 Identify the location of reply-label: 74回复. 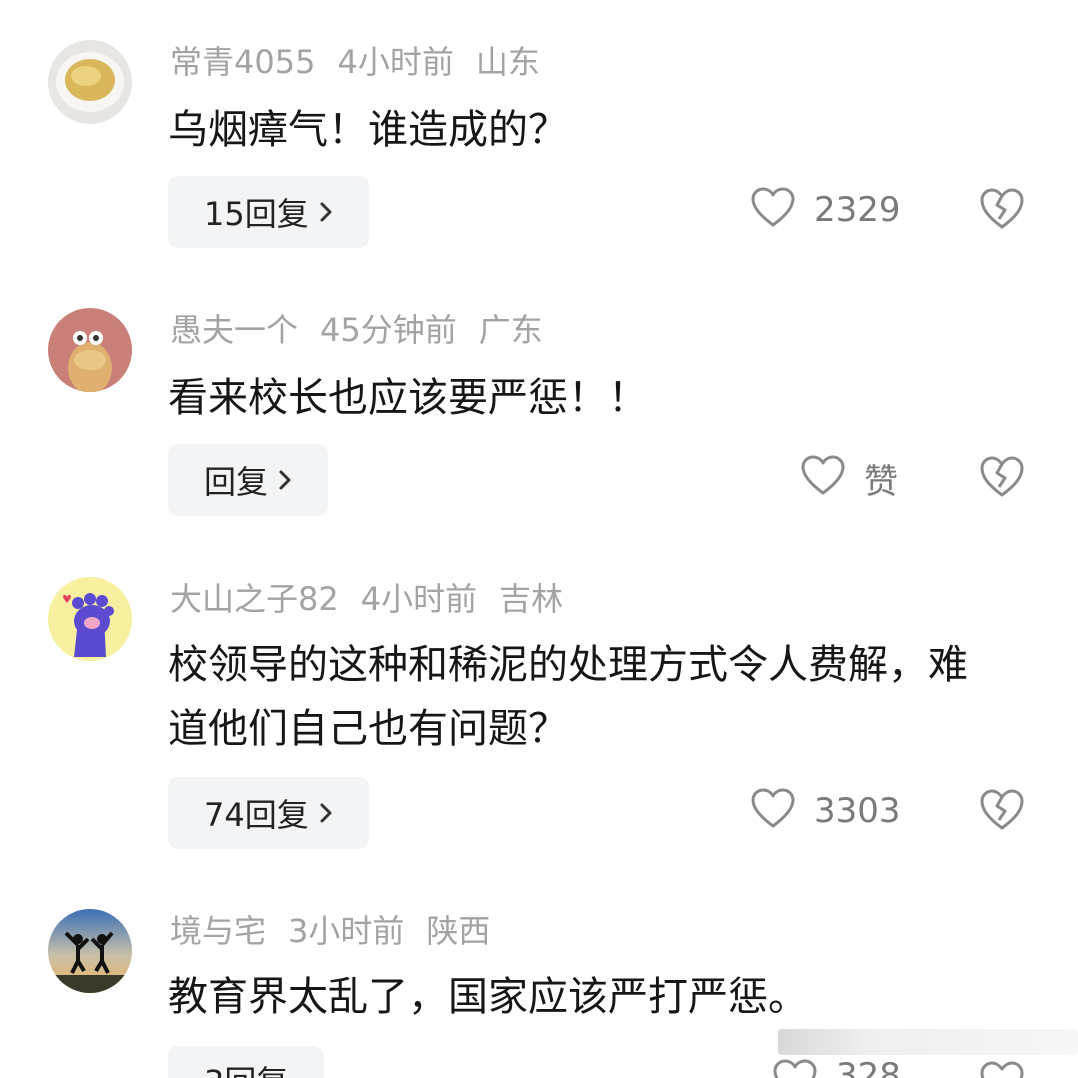
(256, 815).